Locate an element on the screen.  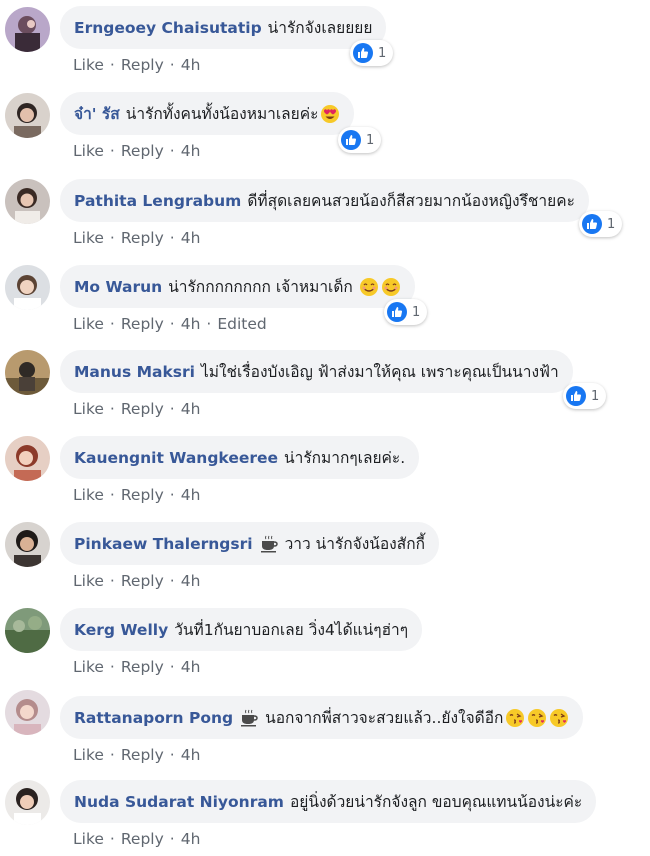
heart-eyes-emoji is located at coordinates (330, 113).